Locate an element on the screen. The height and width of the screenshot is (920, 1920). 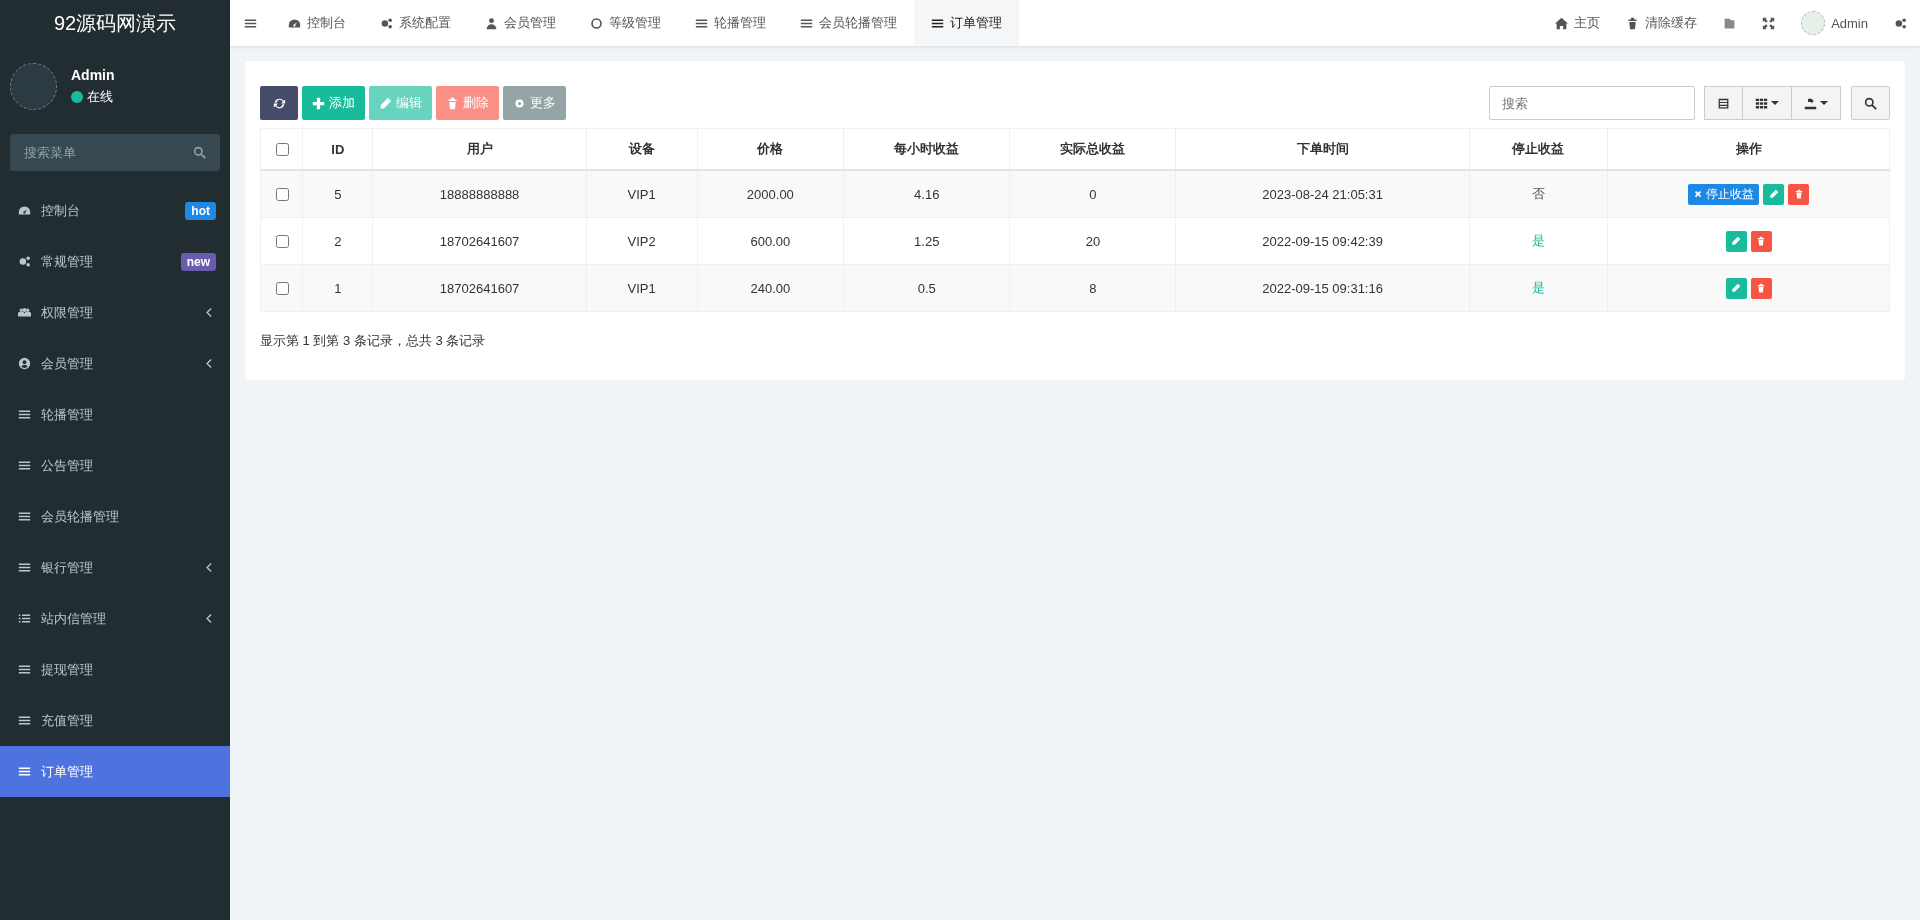
user-name: Admin is located at coordinates (93, 74).